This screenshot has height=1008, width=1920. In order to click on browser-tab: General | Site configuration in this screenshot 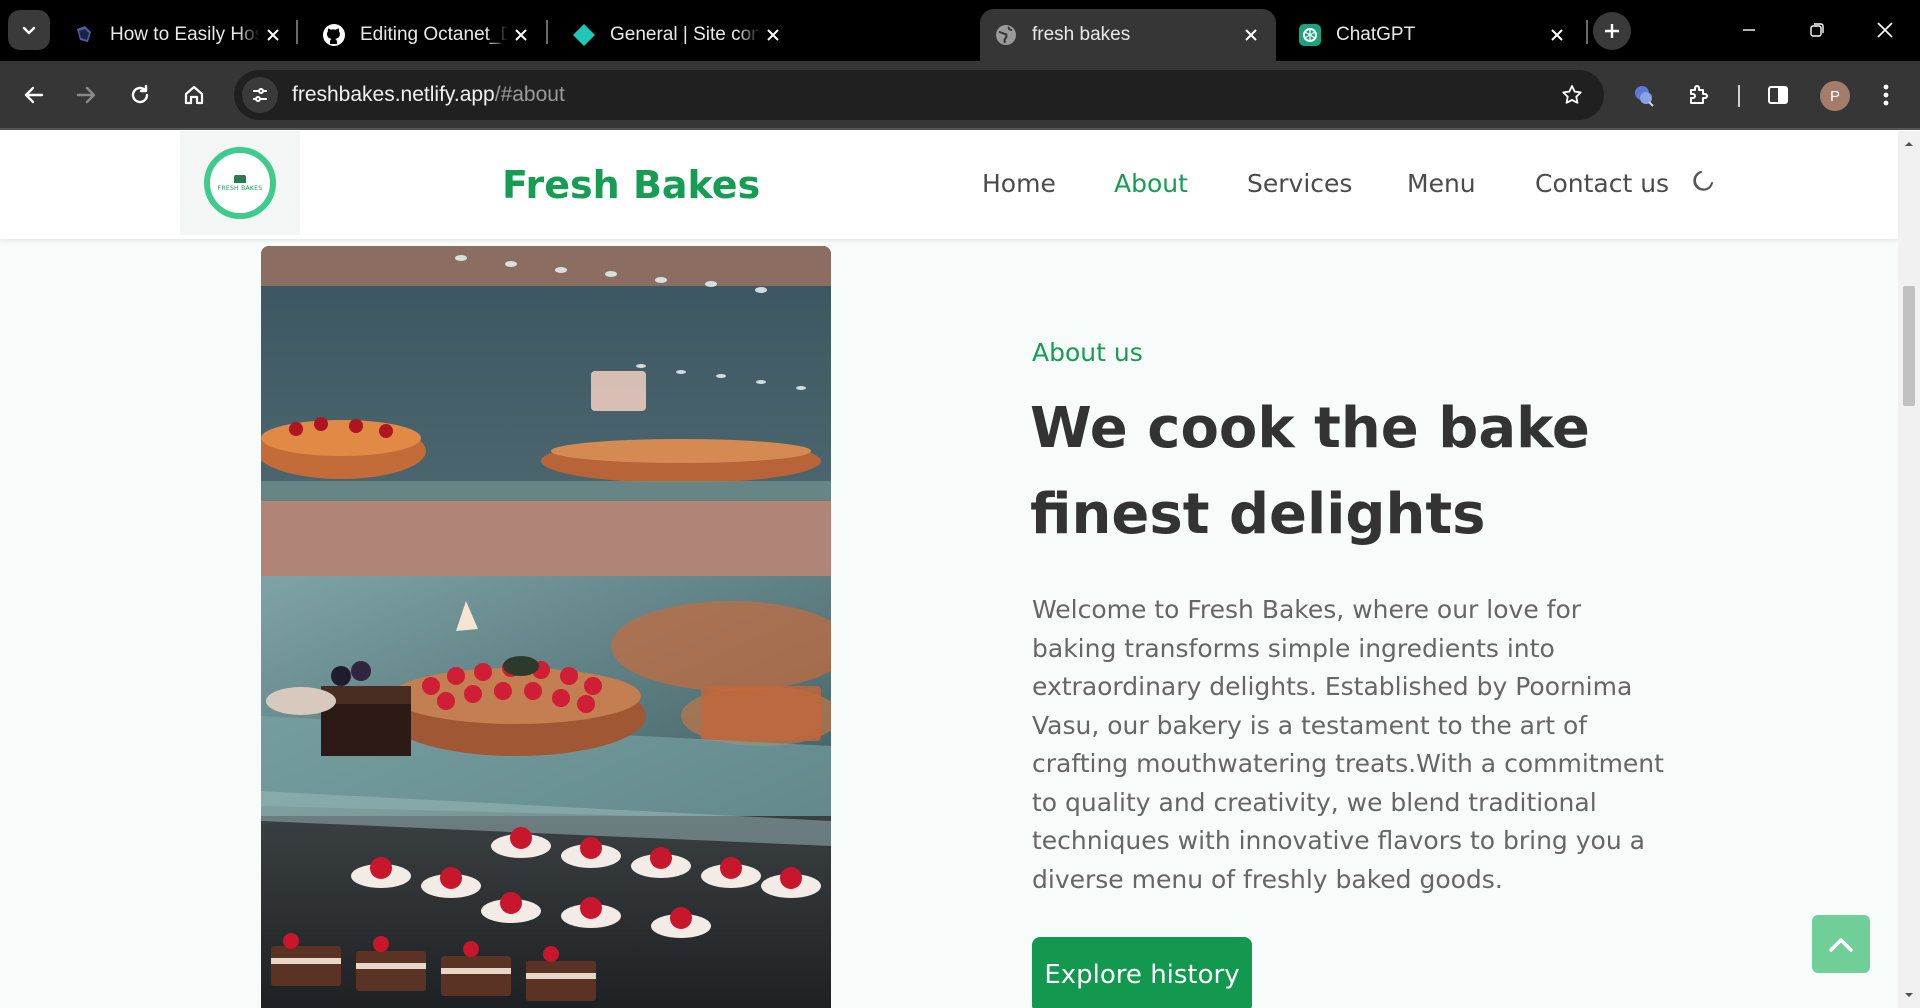, I will do `click(678, 35)`.